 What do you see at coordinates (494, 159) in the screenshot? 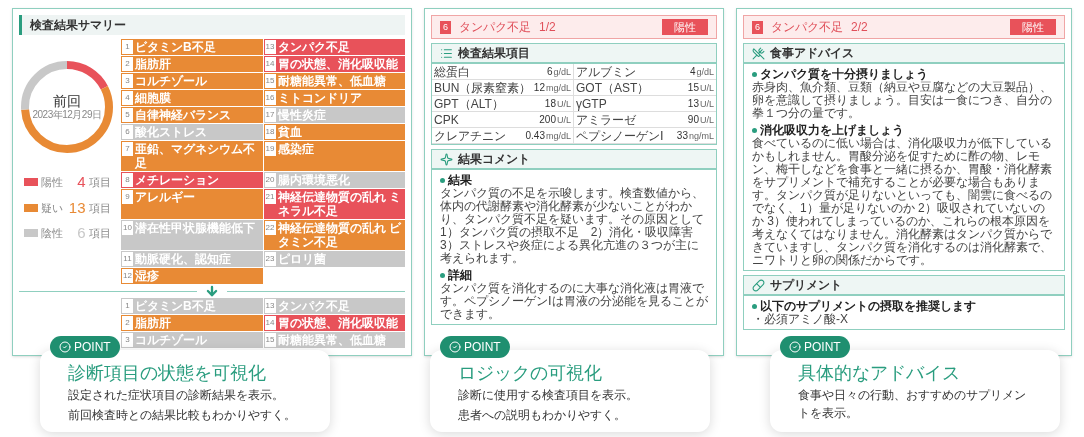
I see `section-title: 結果コメント` at bounding box center [494, 159].